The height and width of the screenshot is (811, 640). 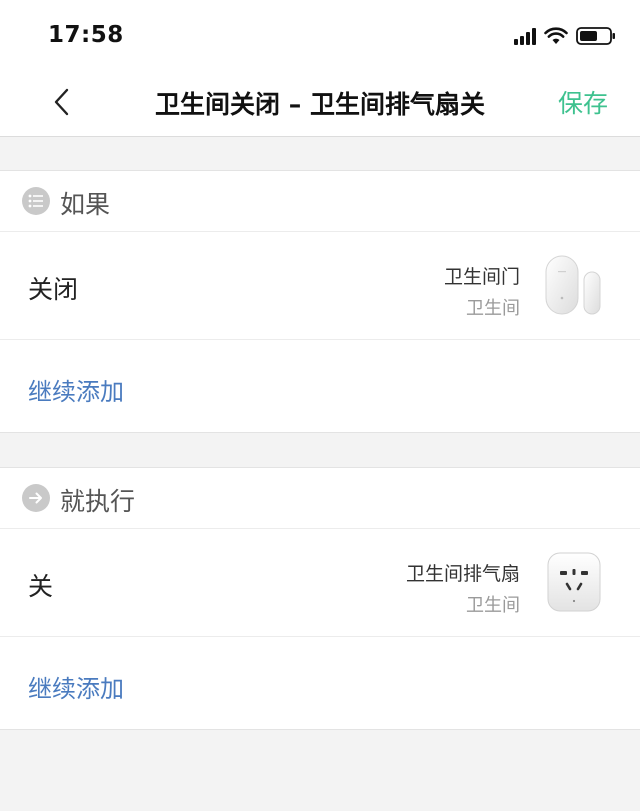 What do you see at coordinates (41, 586) in the screenshot?
I see `action-label: 关` at bounding box center [41, 586].